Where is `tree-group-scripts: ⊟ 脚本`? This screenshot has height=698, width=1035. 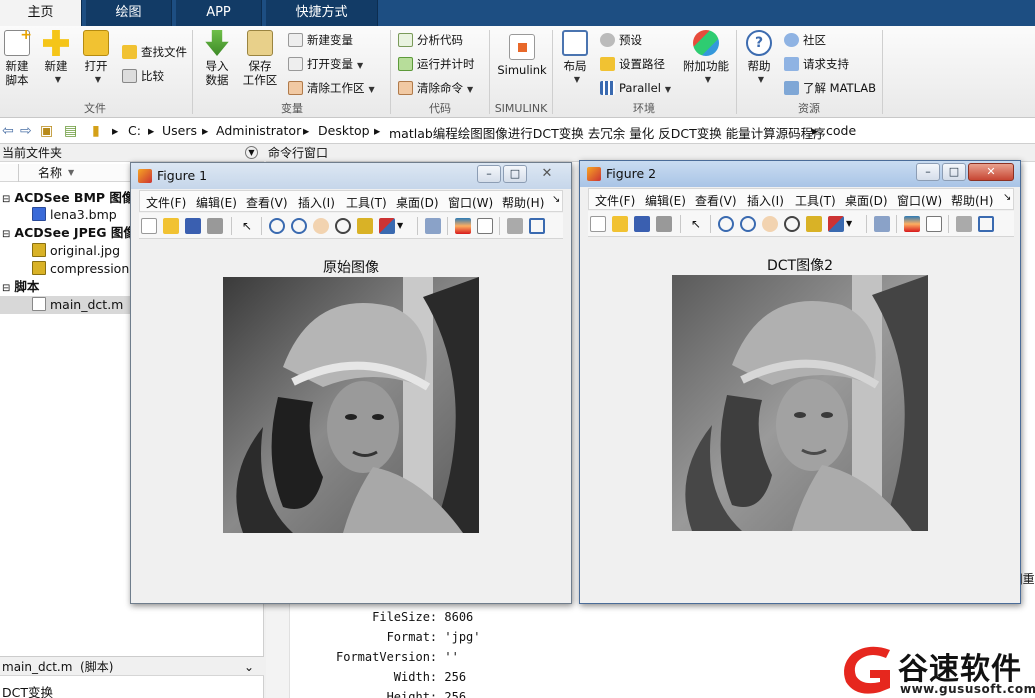
tree-group-scripts: ⊟ 脚本 is located at coordinates (20, 287).